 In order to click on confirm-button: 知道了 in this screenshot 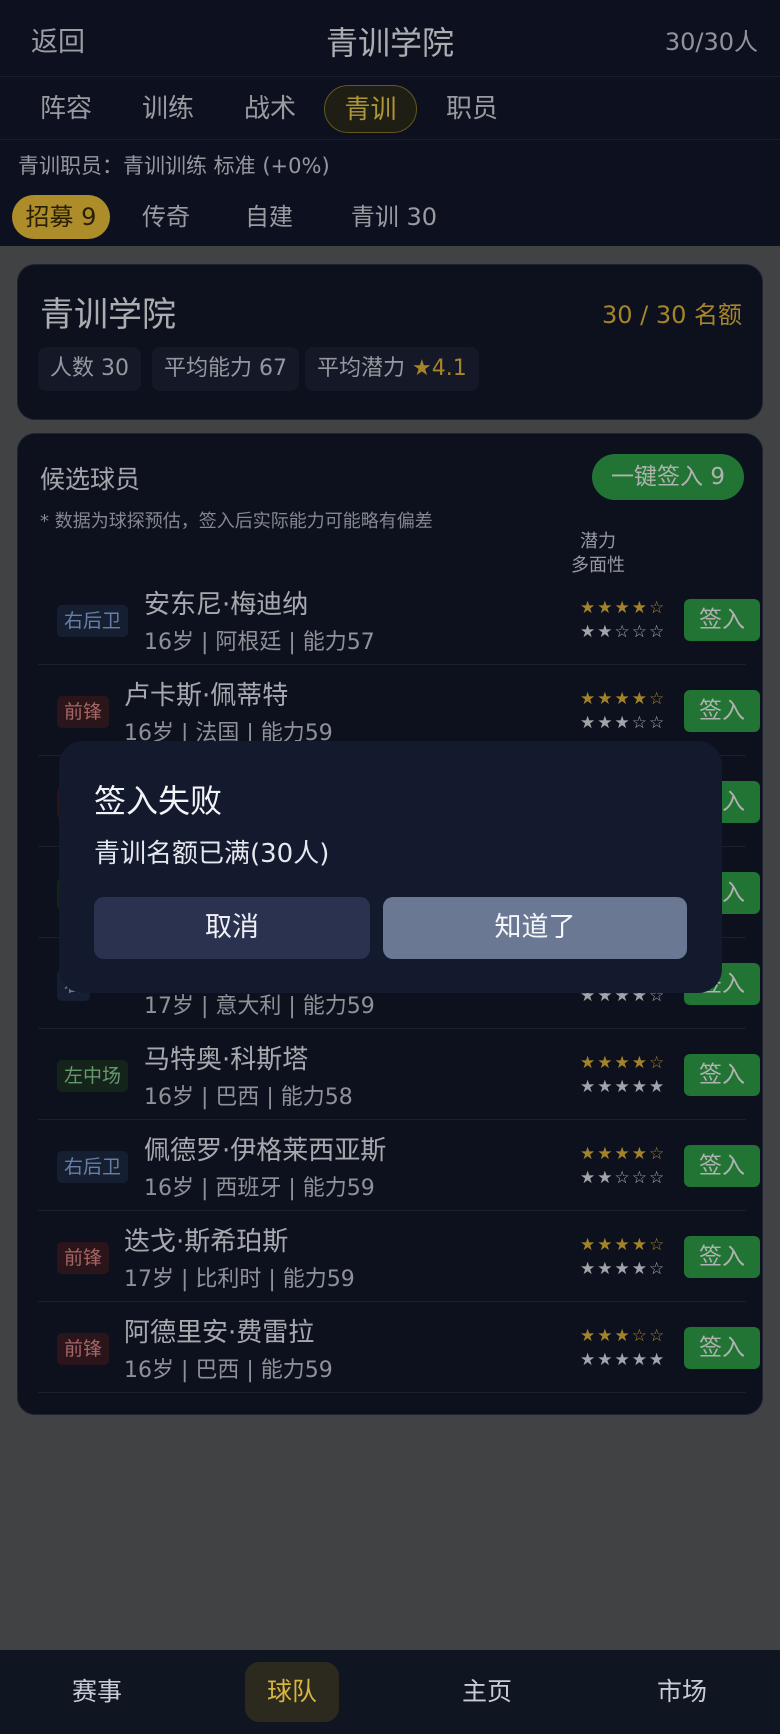, I will do `click(535, 928)`.